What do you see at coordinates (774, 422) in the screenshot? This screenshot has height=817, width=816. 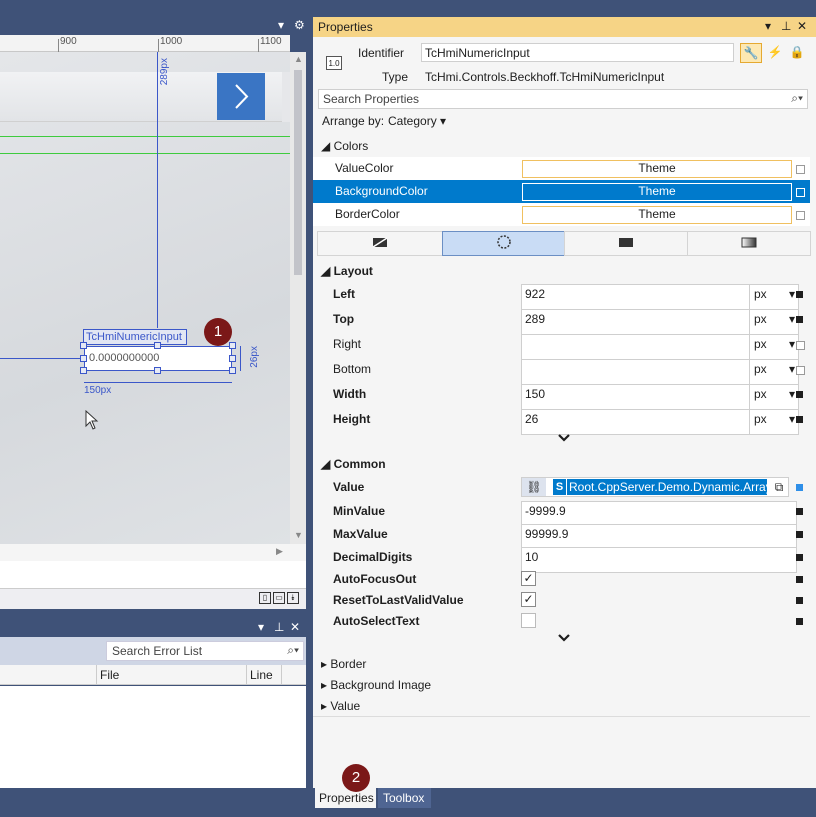 I see `height-unit-select: px ▾` at bounding box center [774, 422].